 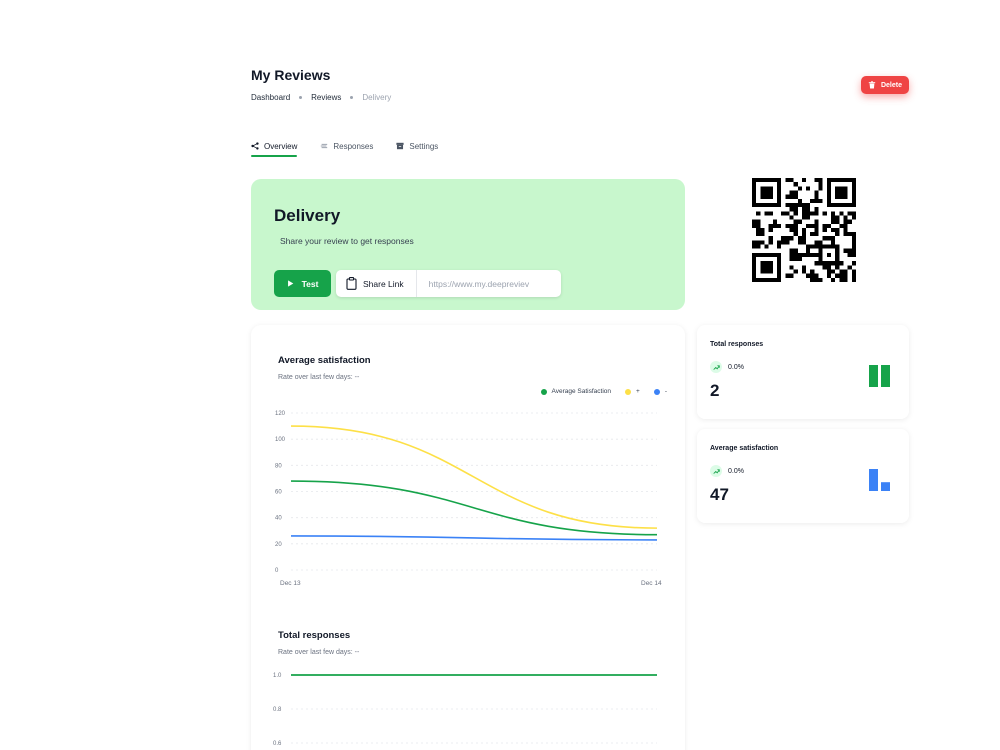 What do you see at coordinates (277, 571) in the screenshot?
I see `y-tick-label: 0` at bounding box center [277, 571].